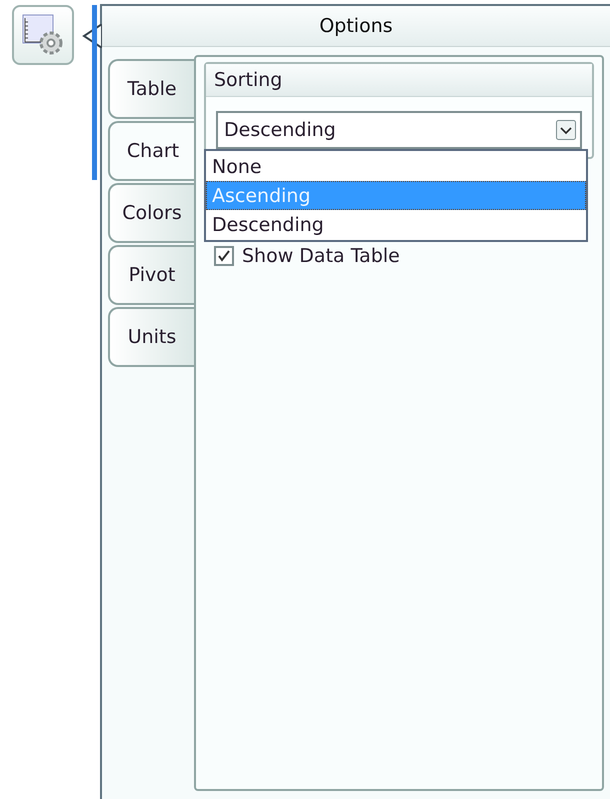 This screenshot has height=799, width=610. What do you see at coordinates (224, 256) in the screenshot?
I see `checkbox` at bounding box center [224, 256].